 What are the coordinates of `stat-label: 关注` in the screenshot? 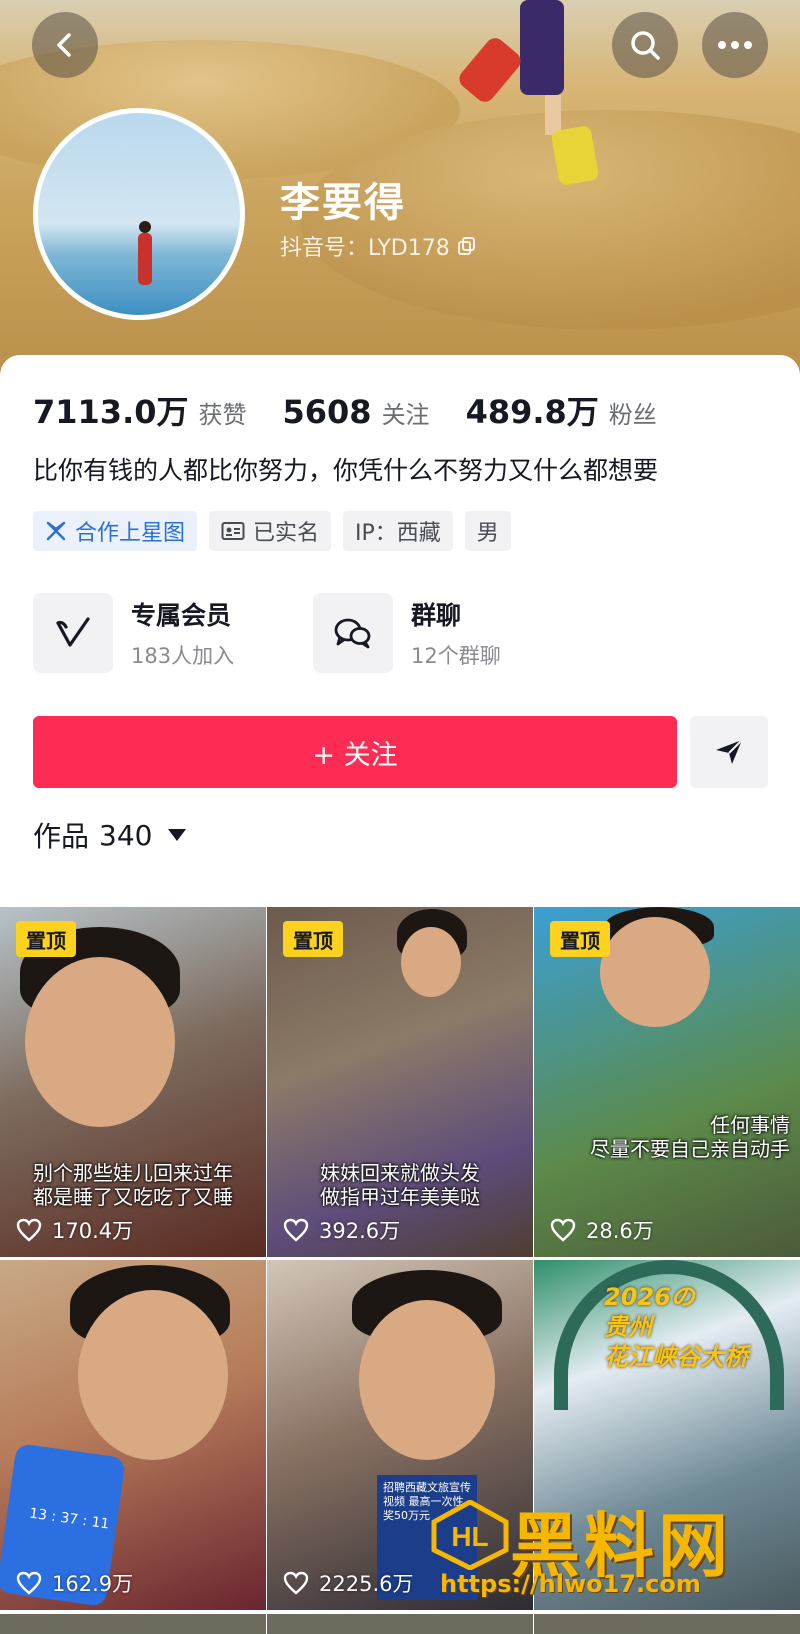 It's located at (405, 415).